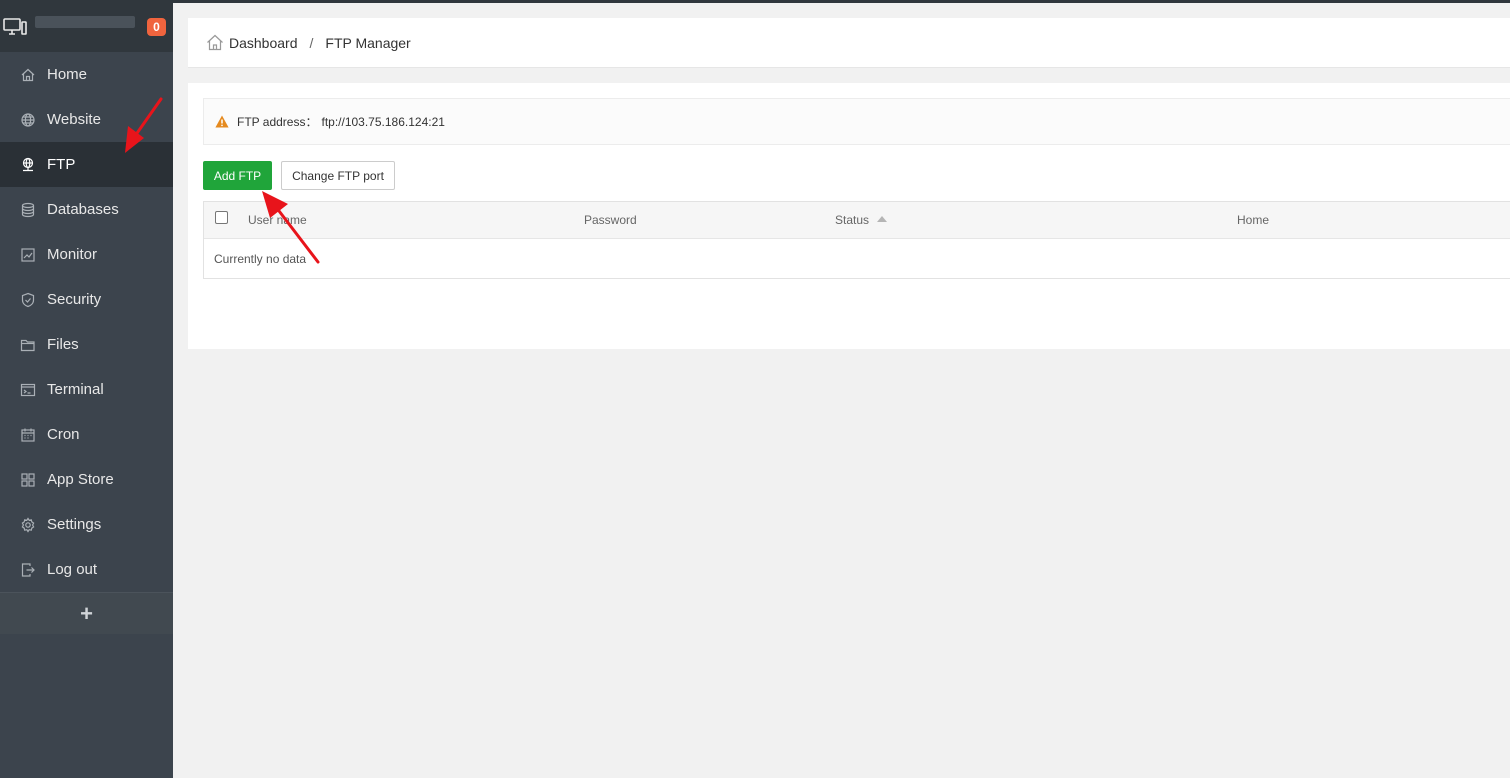 The width and height of the screenshot is (1510, 778). Describe the element at coordinates (882, 219) in the screenshot. I see `sort-ascending-icon` at that location.